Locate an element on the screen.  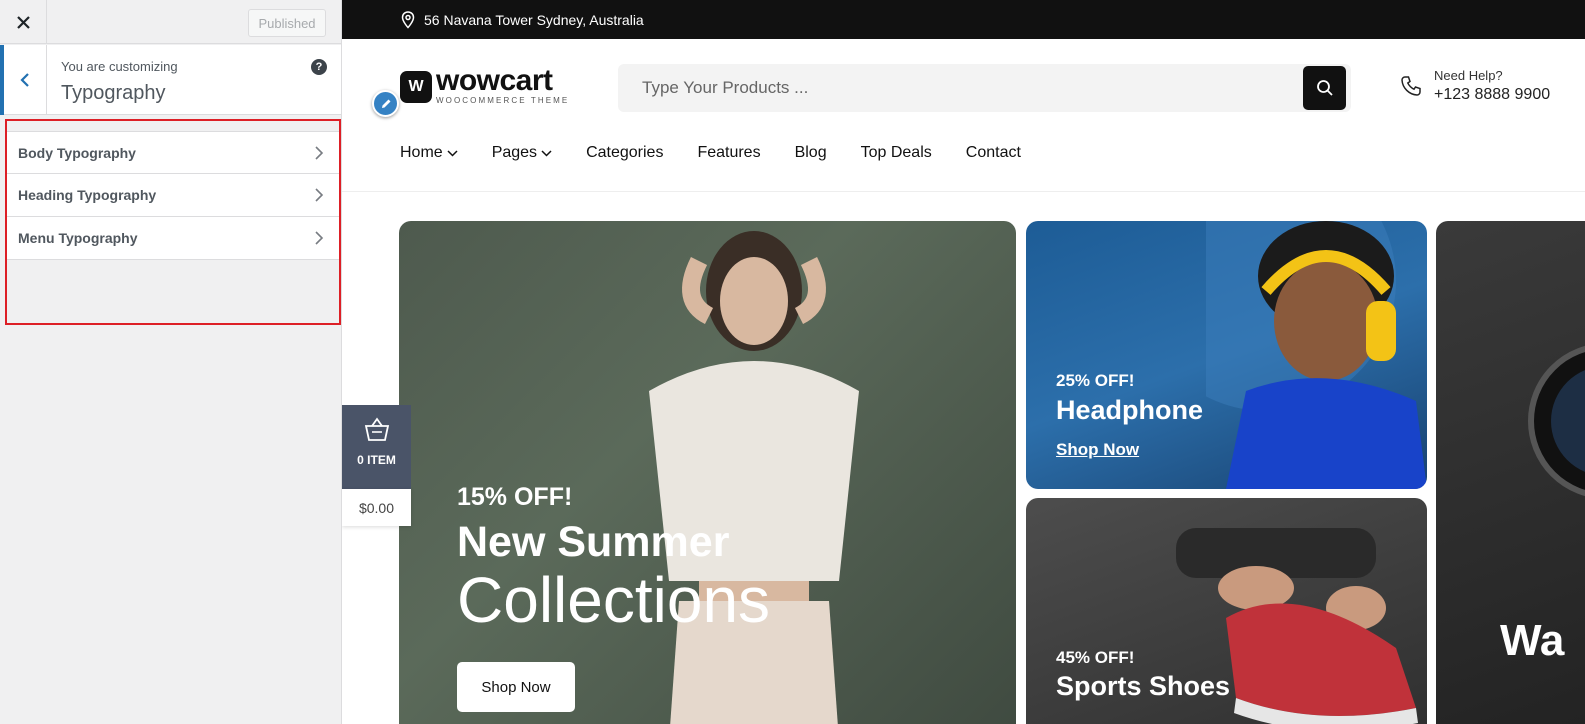
search-box is located at coordinates (984, 88).